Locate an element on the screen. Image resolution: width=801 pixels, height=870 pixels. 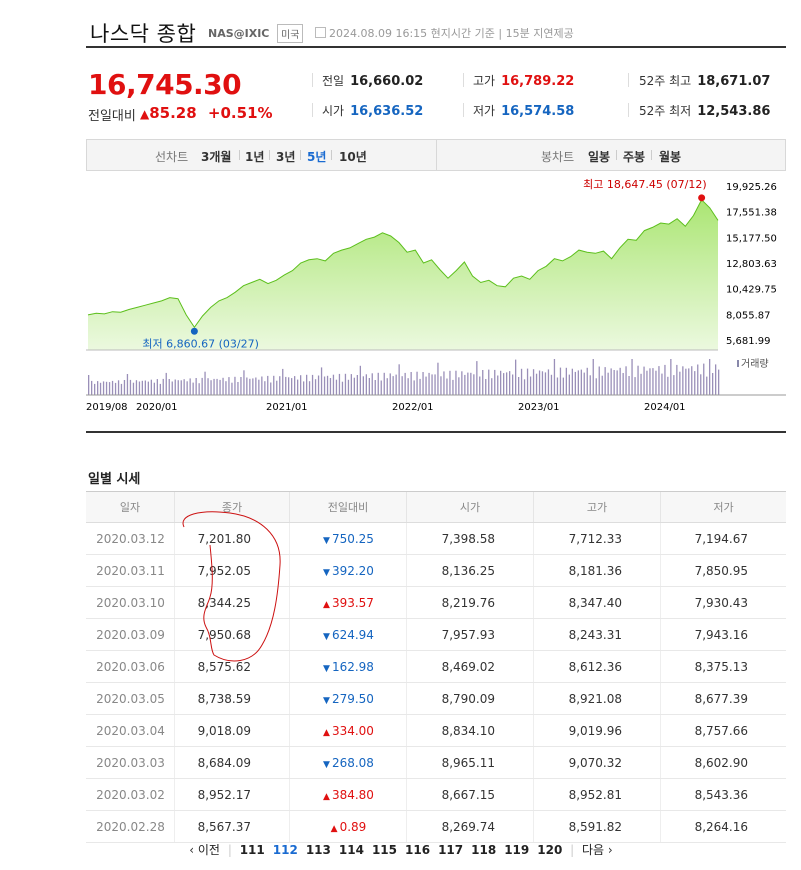
row-open: 8,136.25 is located at coordinates (470, 570).